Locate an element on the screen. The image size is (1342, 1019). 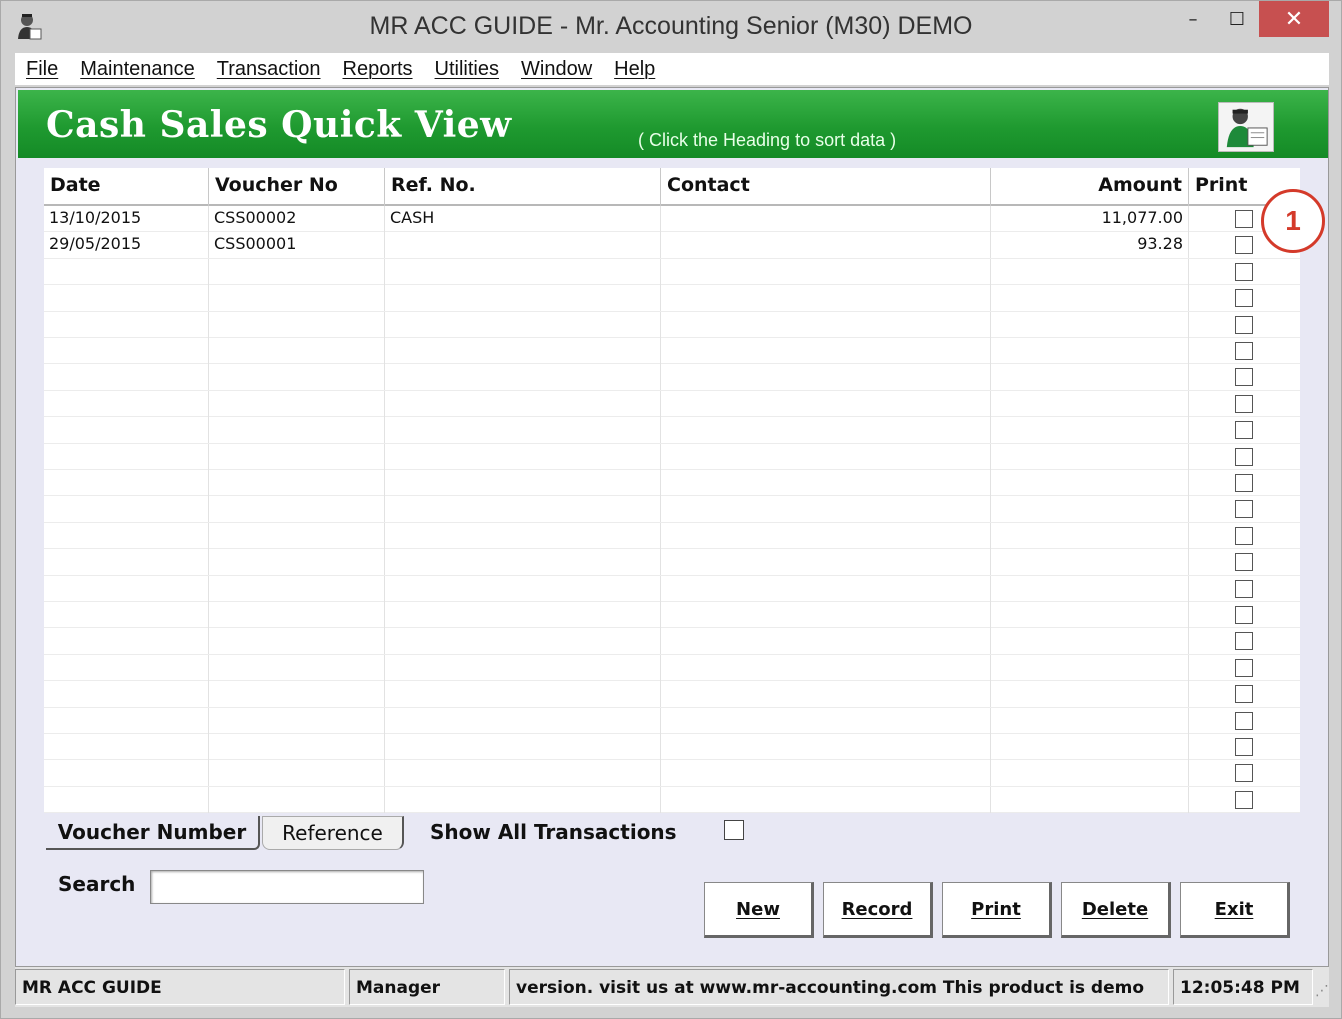
column-header-date: Date is located at coordinates (126, 187).